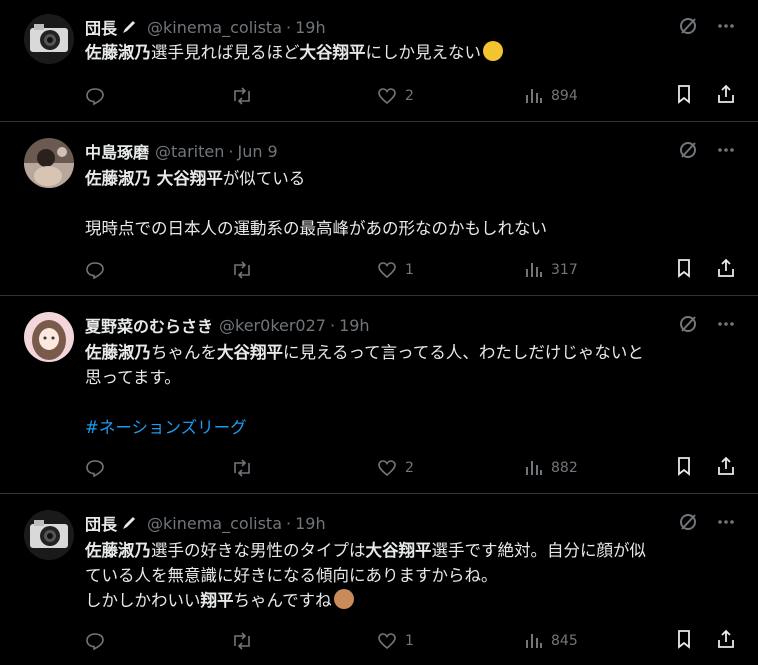  What do you see at coordinates (596, 468) in the screenshot?
I see `views-button: 882` at bounding box center [596, 468].